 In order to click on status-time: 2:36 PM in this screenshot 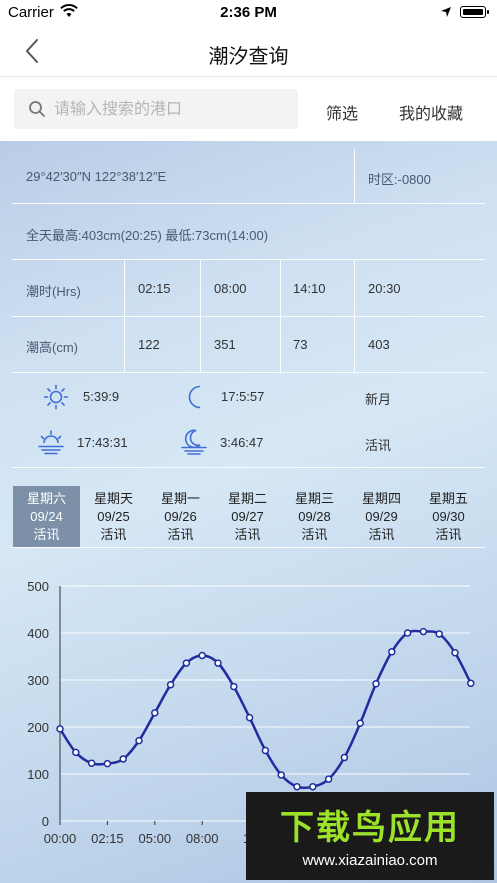, I will do `click(248, 12)`.